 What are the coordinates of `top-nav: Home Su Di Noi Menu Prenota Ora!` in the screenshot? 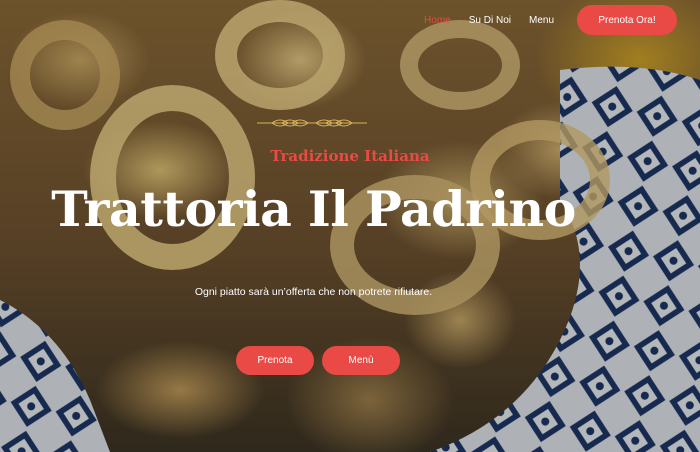 It's located at (550, 20).